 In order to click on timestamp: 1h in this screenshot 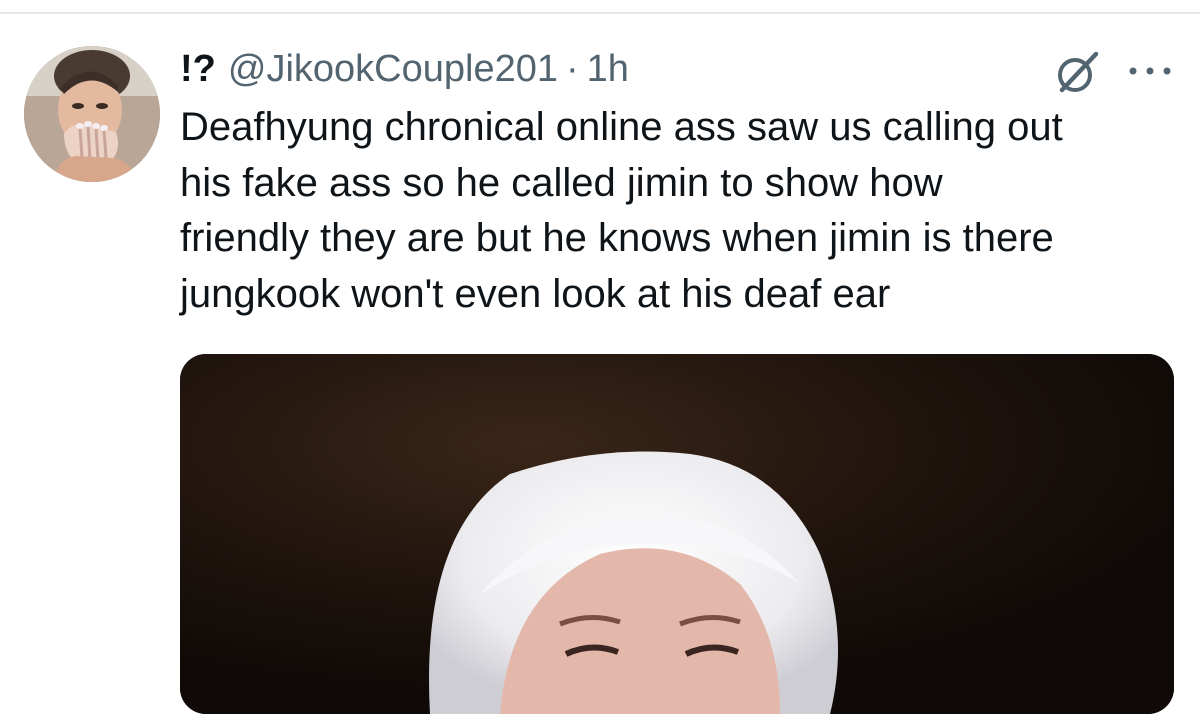, I will do `click(608, 69)`.